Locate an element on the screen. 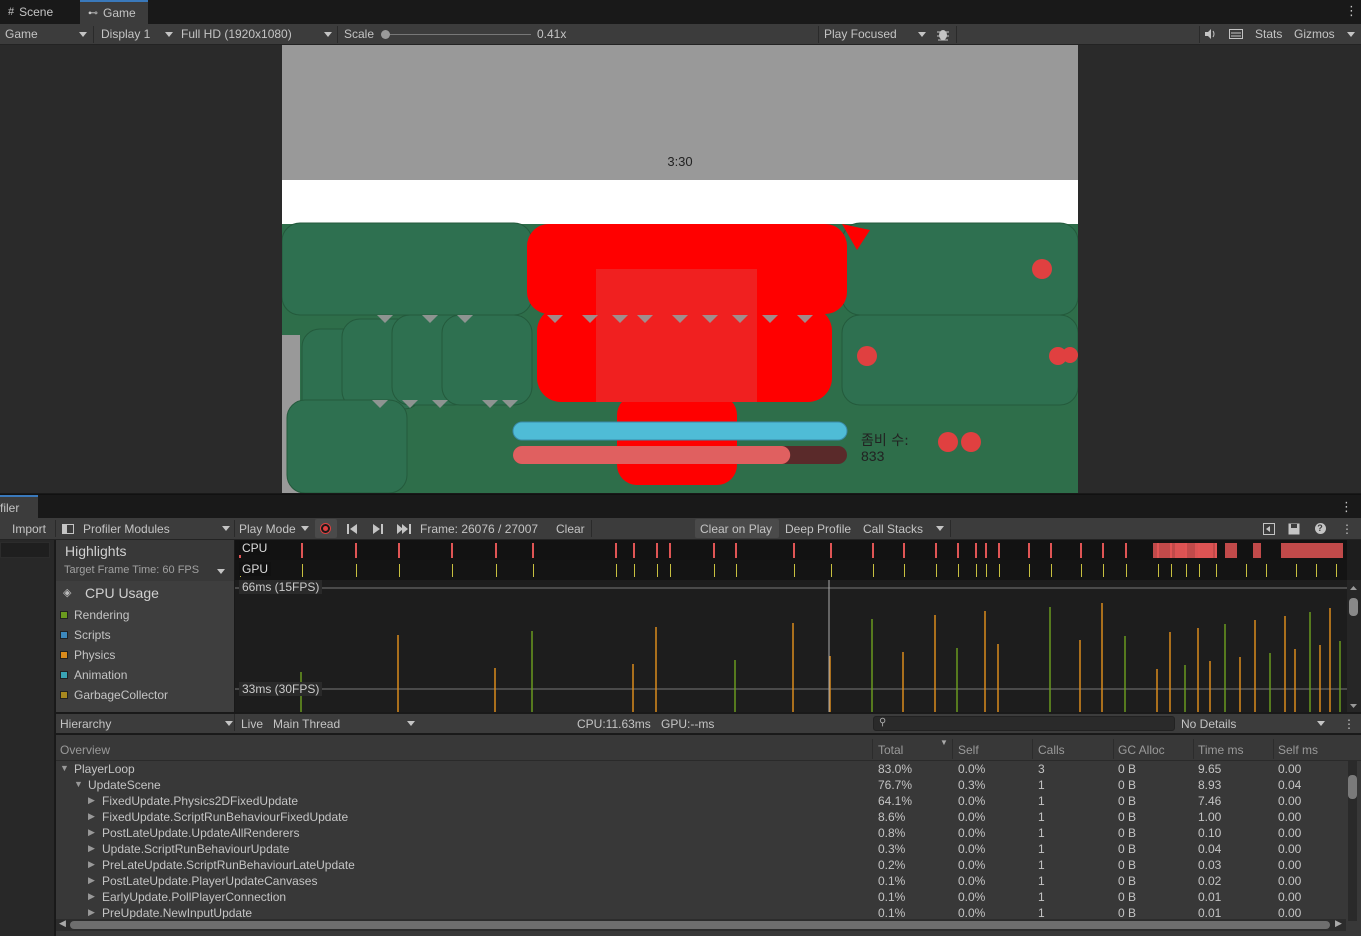 The height and width of the screenshot is (936, 1361). next-frame-icon is located at coordinates (378, 528).